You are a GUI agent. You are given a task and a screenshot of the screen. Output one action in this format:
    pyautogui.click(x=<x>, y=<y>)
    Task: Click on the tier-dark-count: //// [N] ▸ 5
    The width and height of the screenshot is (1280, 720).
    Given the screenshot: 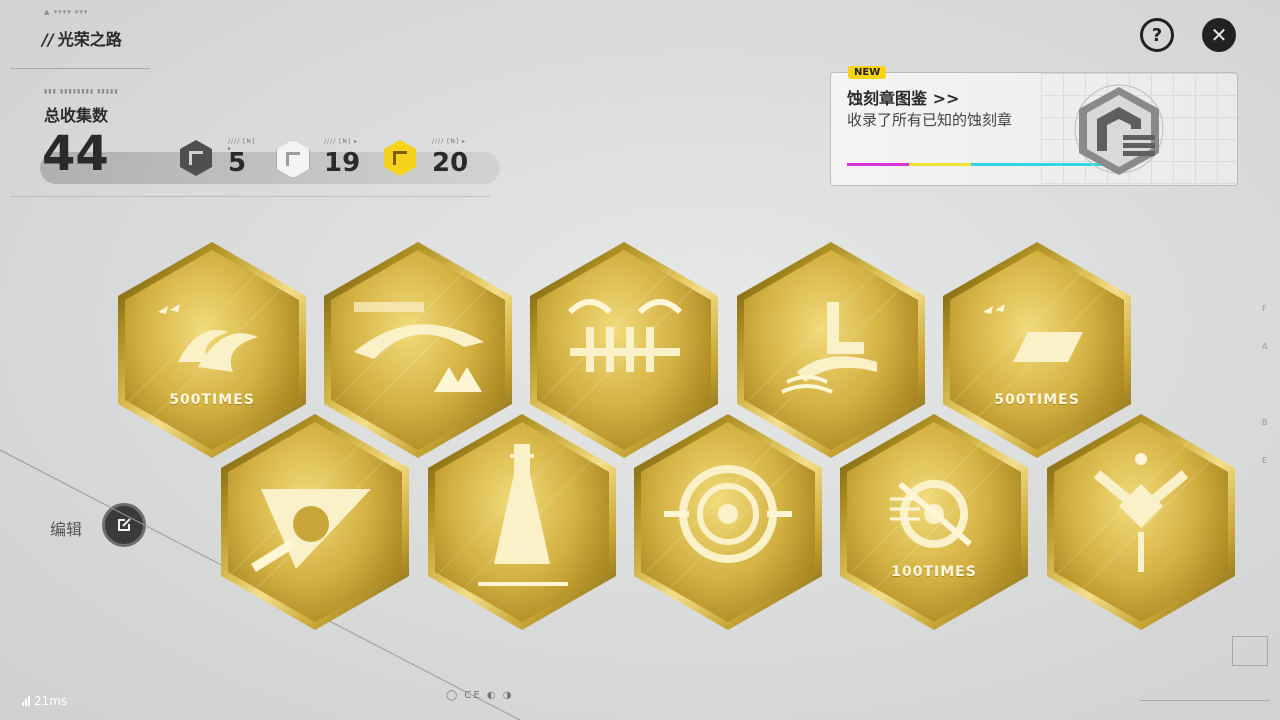 What is the action you would take?
    pyautogui.click(x=220, y=160)
    